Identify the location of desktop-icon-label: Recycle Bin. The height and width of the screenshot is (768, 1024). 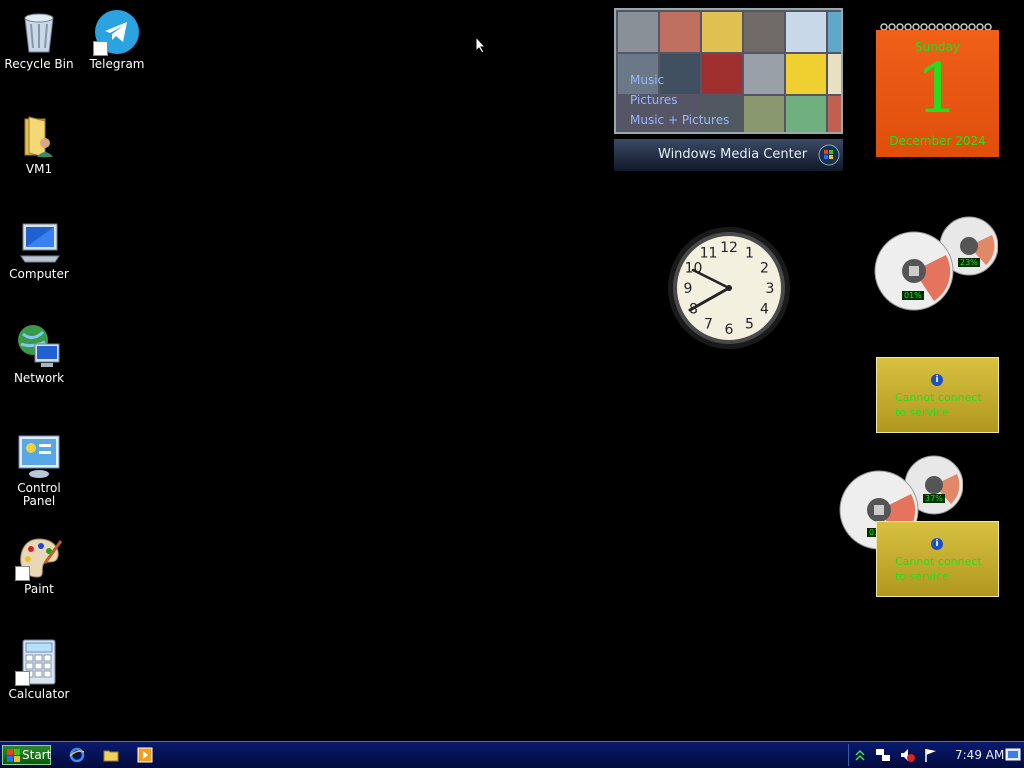
(39, 64).